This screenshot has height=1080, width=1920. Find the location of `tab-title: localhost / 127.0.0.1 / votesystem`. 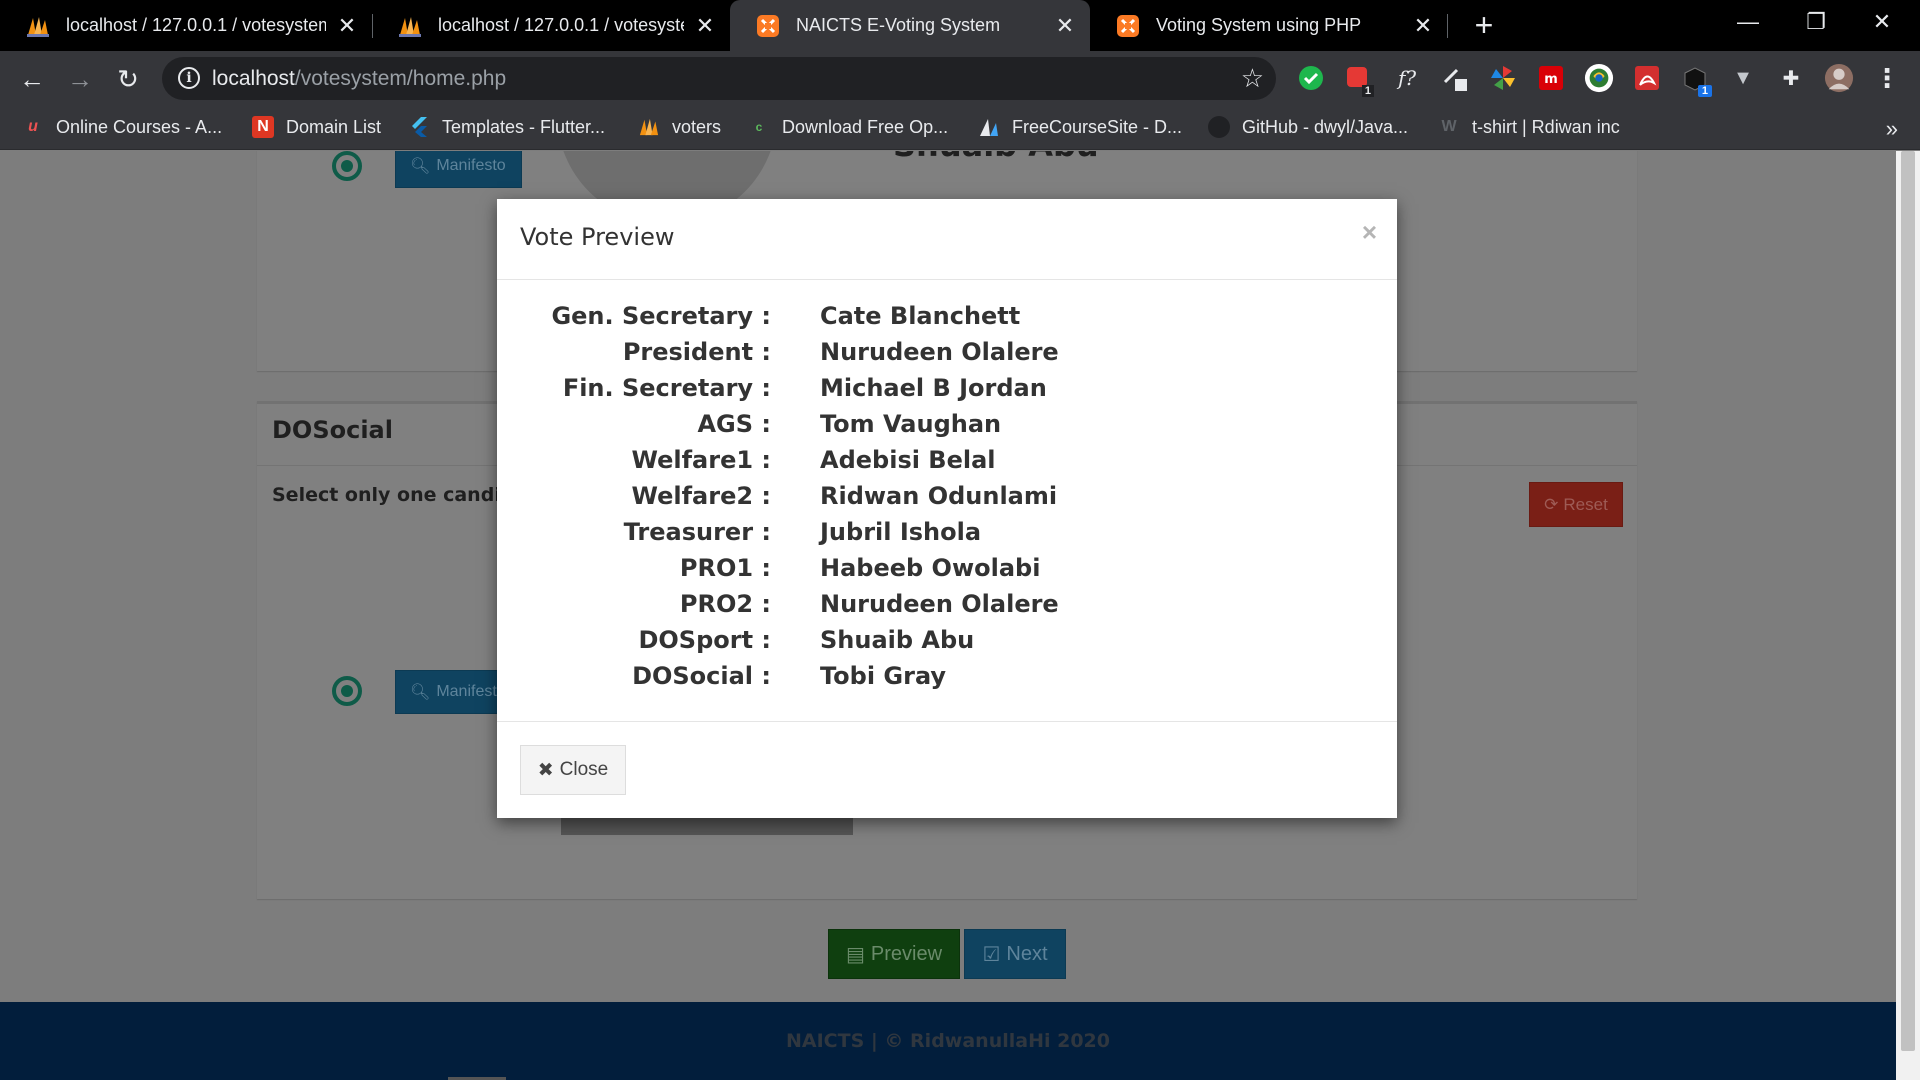

tab-title: localhost / 127.0.0.1 / votesystem is located at coordinates (561, 25).